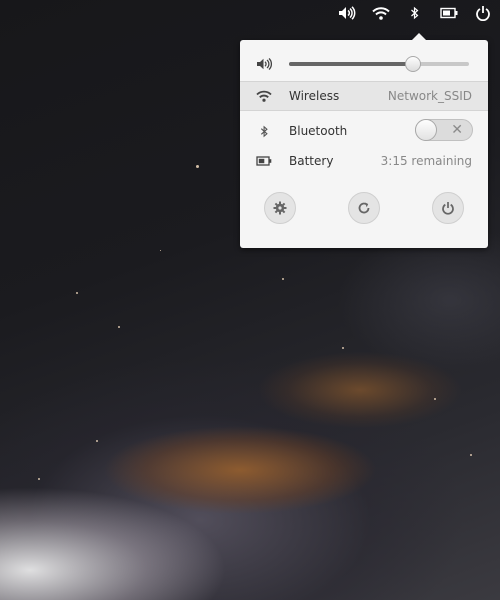  What do you see at coordinates (419, 36) in the screenshot?
I see `popover-arrow` at bounding box center [419, 36].